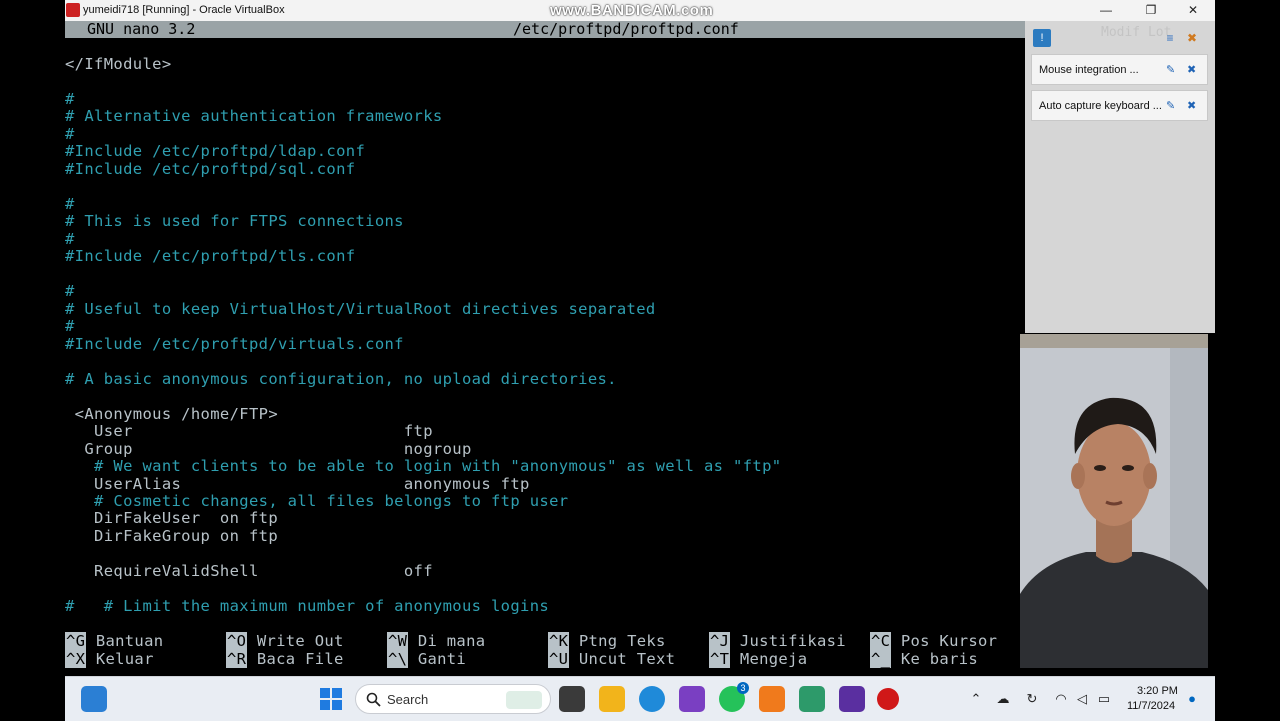 This screenshot has height=721, width=1280. I want to click on wifi-icon: ◠, so click(1061, 699).